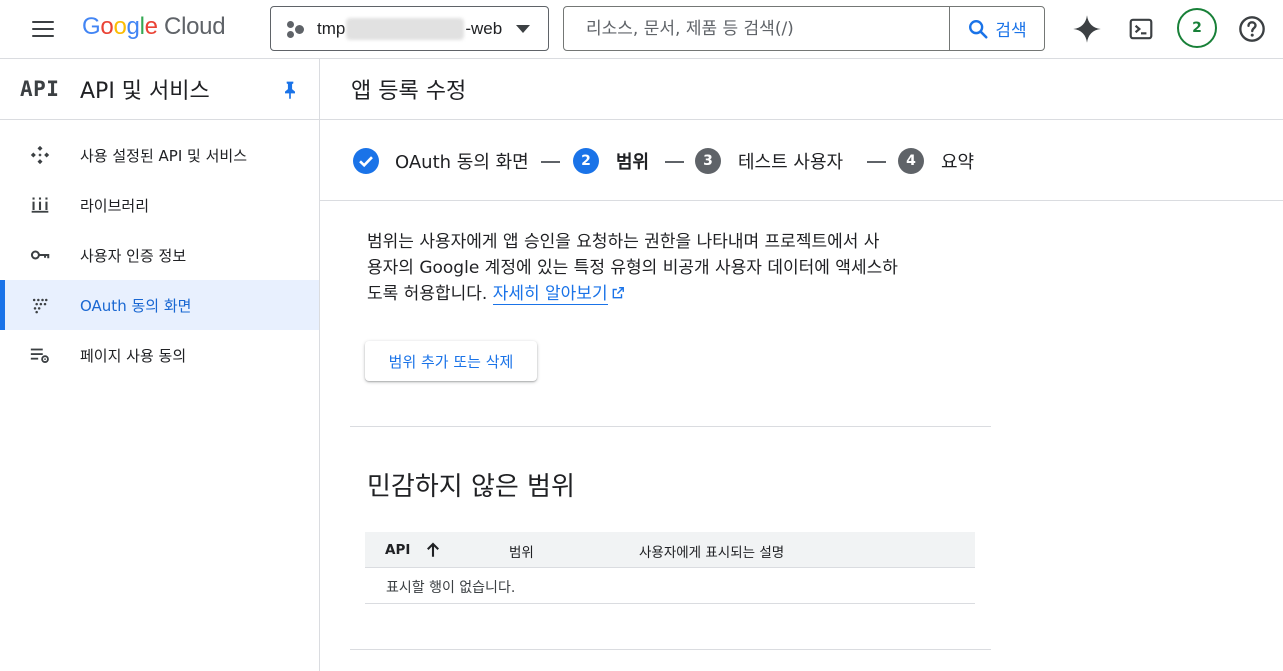 Image resolution: width=1283 pixels, height=671 pixels. Describe the element at coordinates (801, 89) in the screenshot. I see `page-header: 앱 등록 수정` at that location.